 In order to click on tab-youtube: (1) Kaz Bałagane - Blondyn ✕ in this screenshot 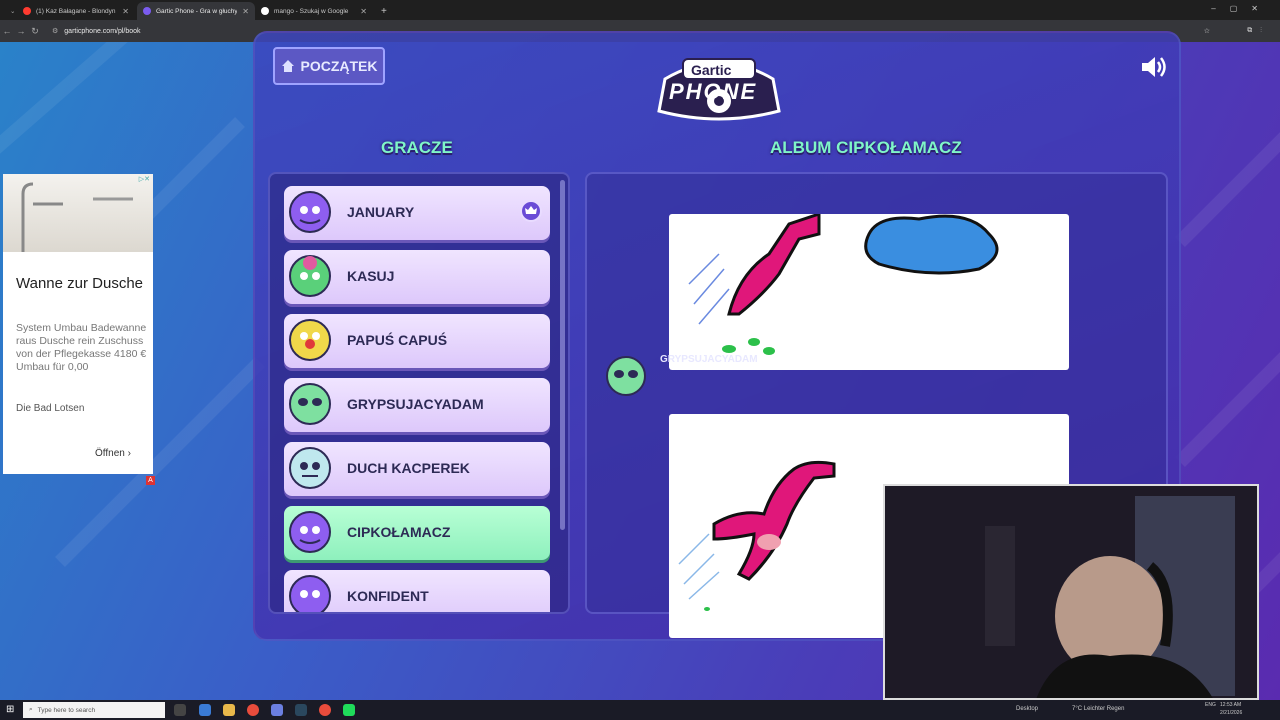, I will do `click(76, 11)`.